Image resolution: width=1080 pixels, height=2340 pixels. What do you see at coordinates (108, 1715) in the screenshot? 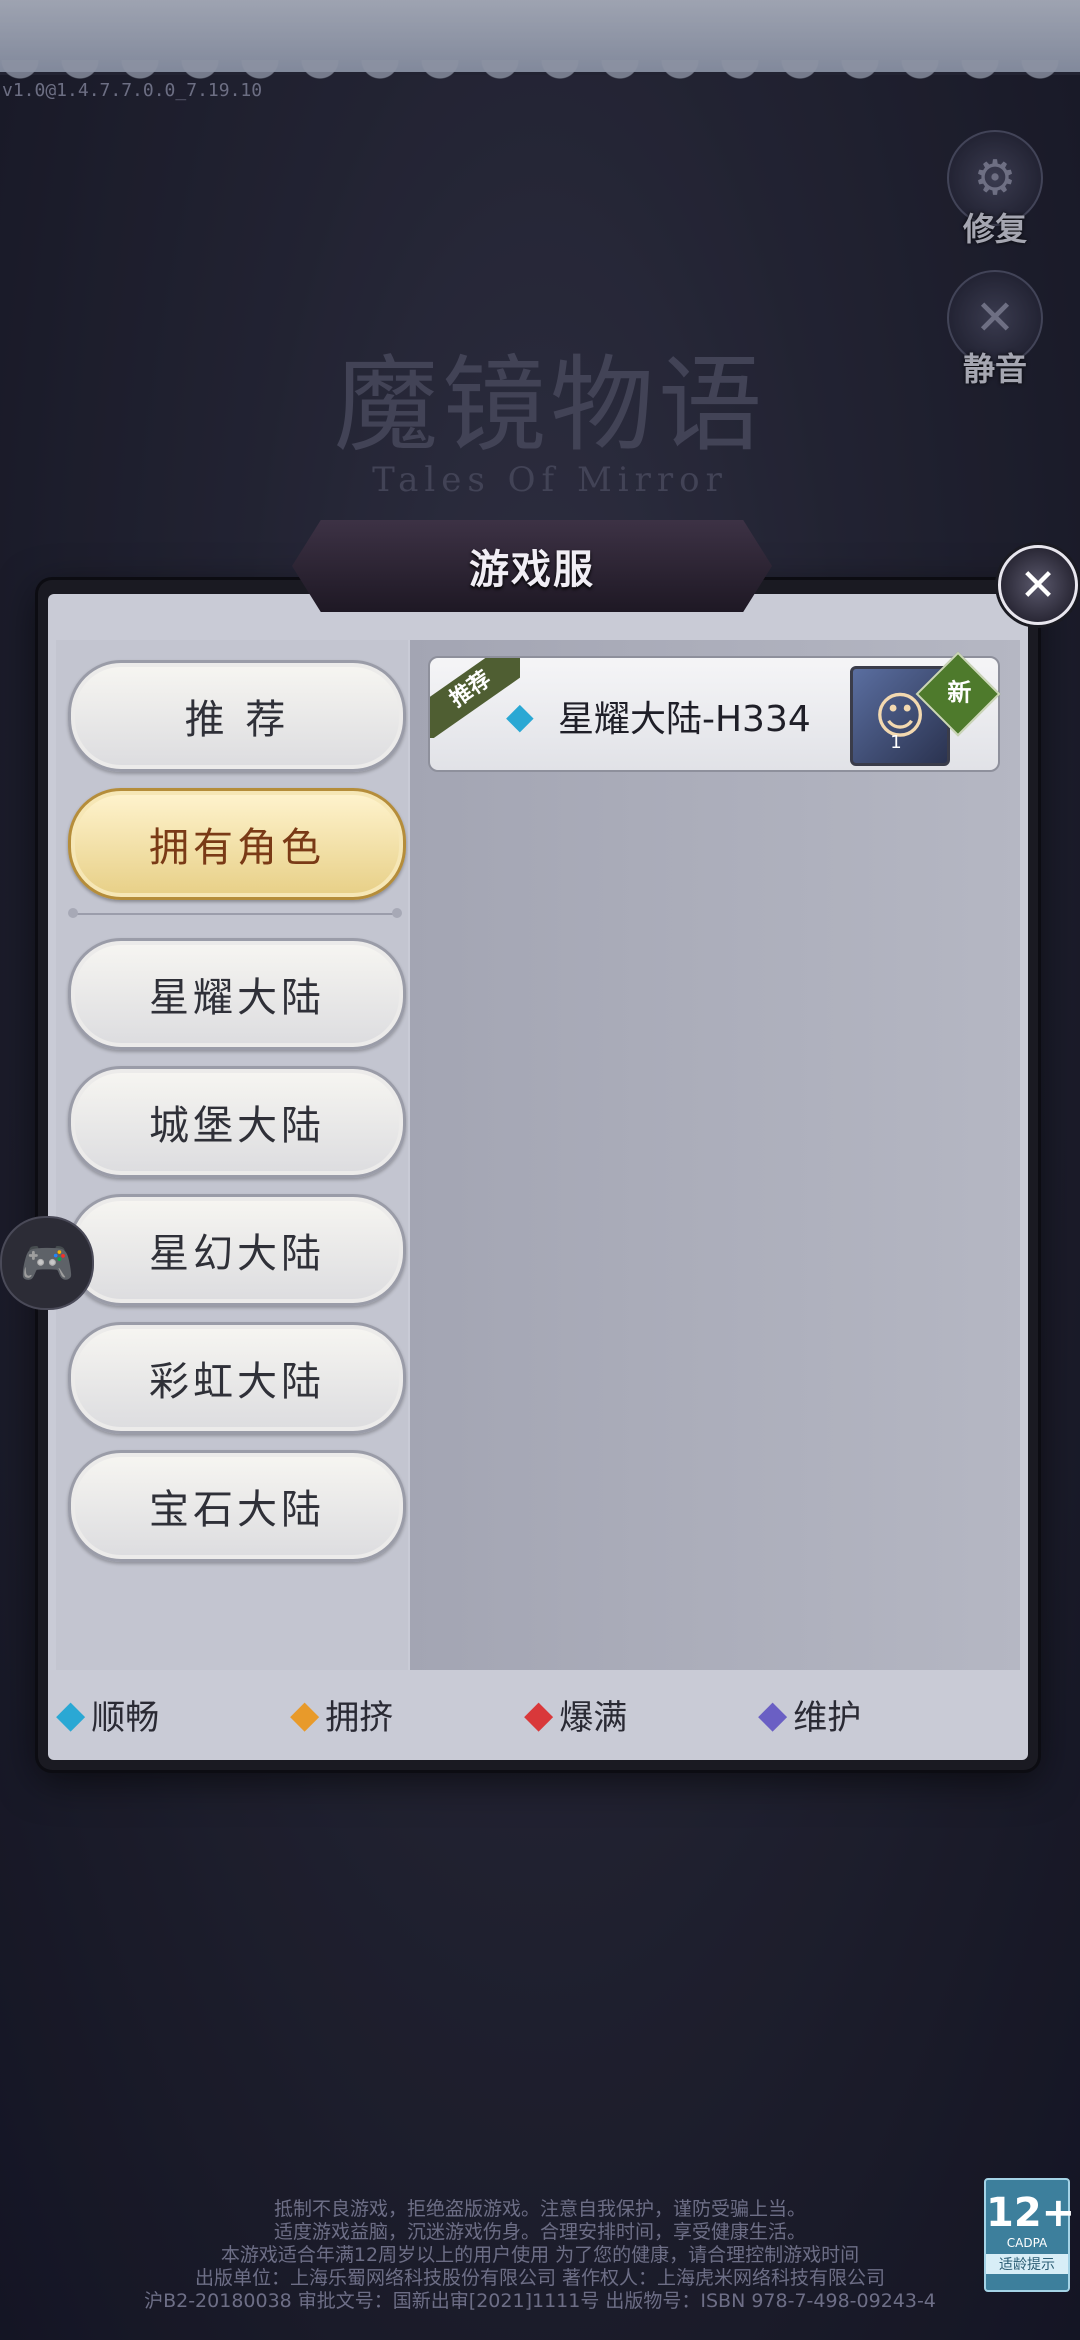
I see `legend-smooth: ◆ 顺畅` at bounding box center [108, 1715].